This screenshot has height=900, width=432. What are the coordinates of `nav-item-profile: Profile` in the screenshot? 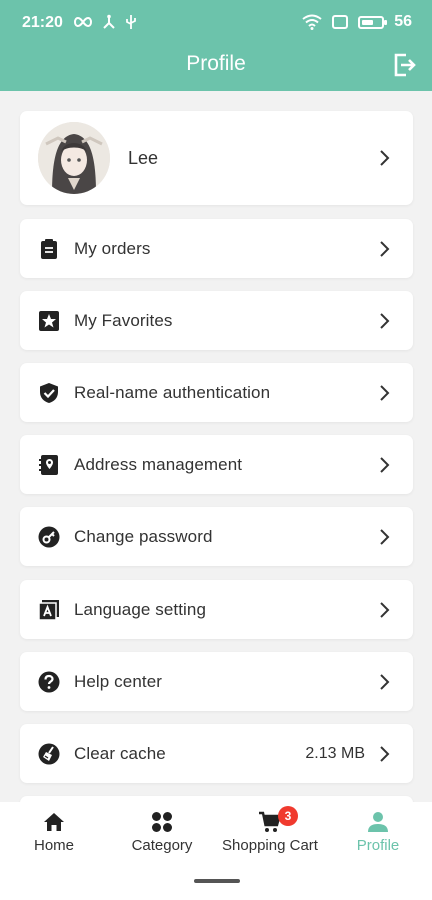 It's located at (378, 837).